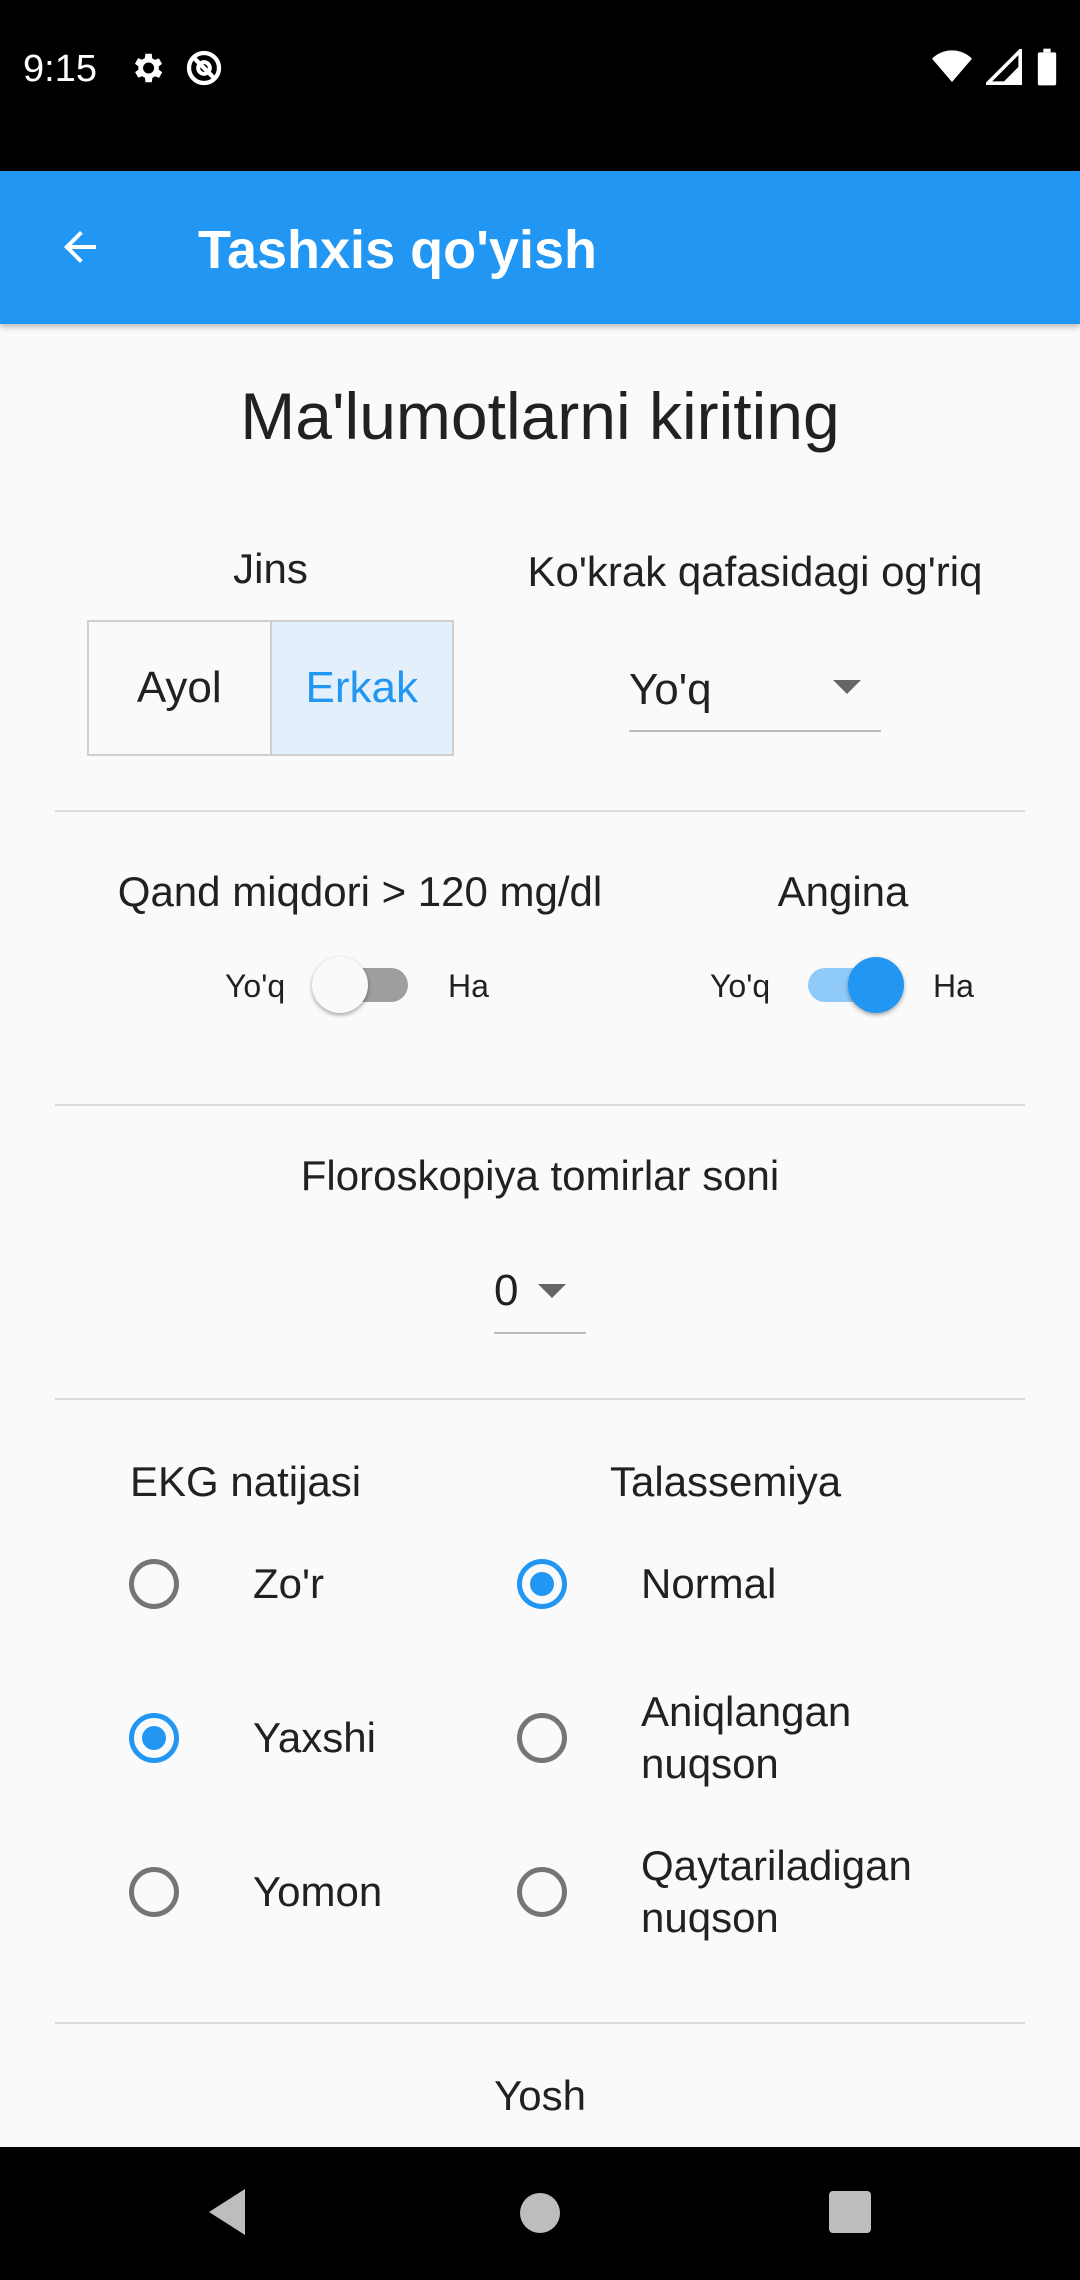 The width and height of the screenshot is (1080, 2280). Describe the element at coordinates (726, 1481) in the screenshot. I see `thal-label: Talassemiya` at that location.